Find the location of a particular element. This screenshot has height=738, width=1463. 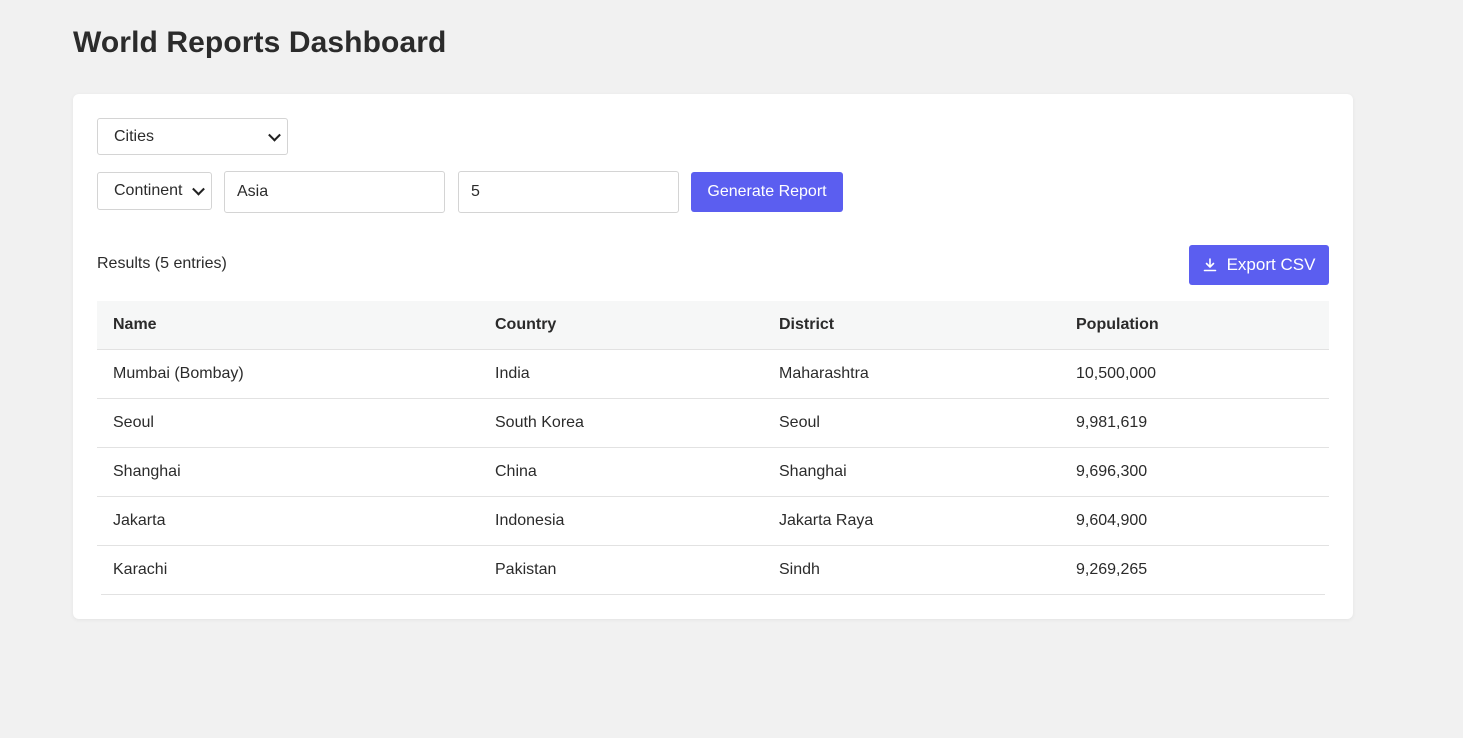

cell-name: Karachi is located at coordinates (140, 569).